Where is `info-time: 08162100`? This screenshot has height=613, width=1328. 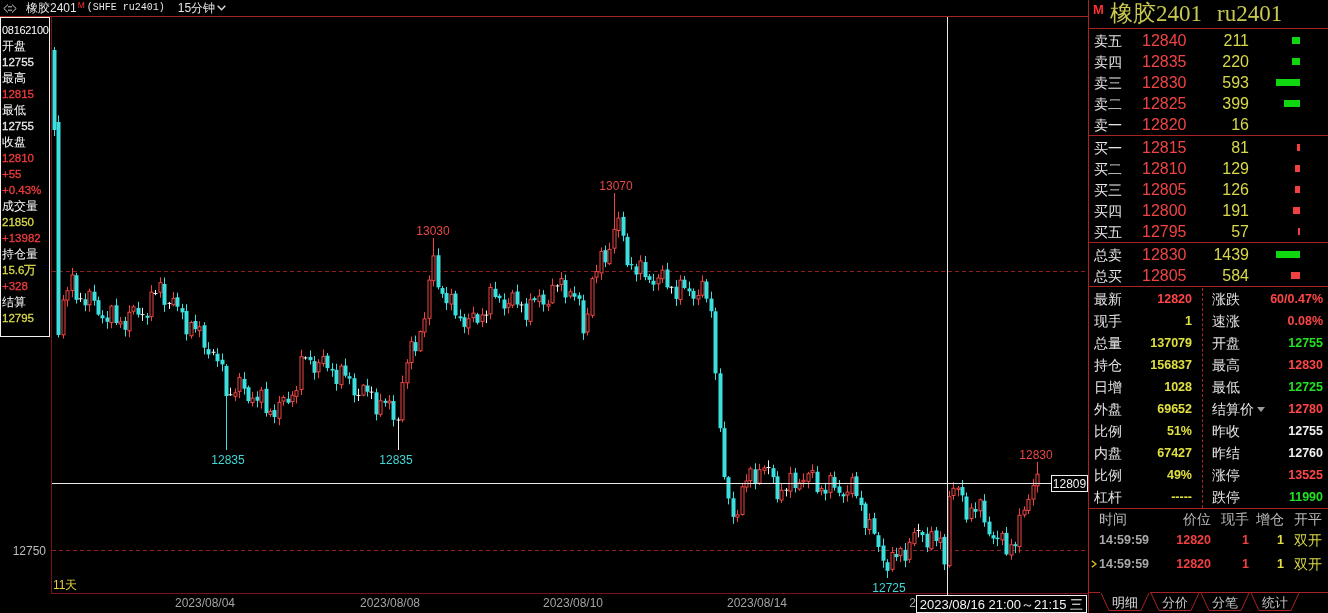
info-time: 08162100 is located at coordinates (25, 30).